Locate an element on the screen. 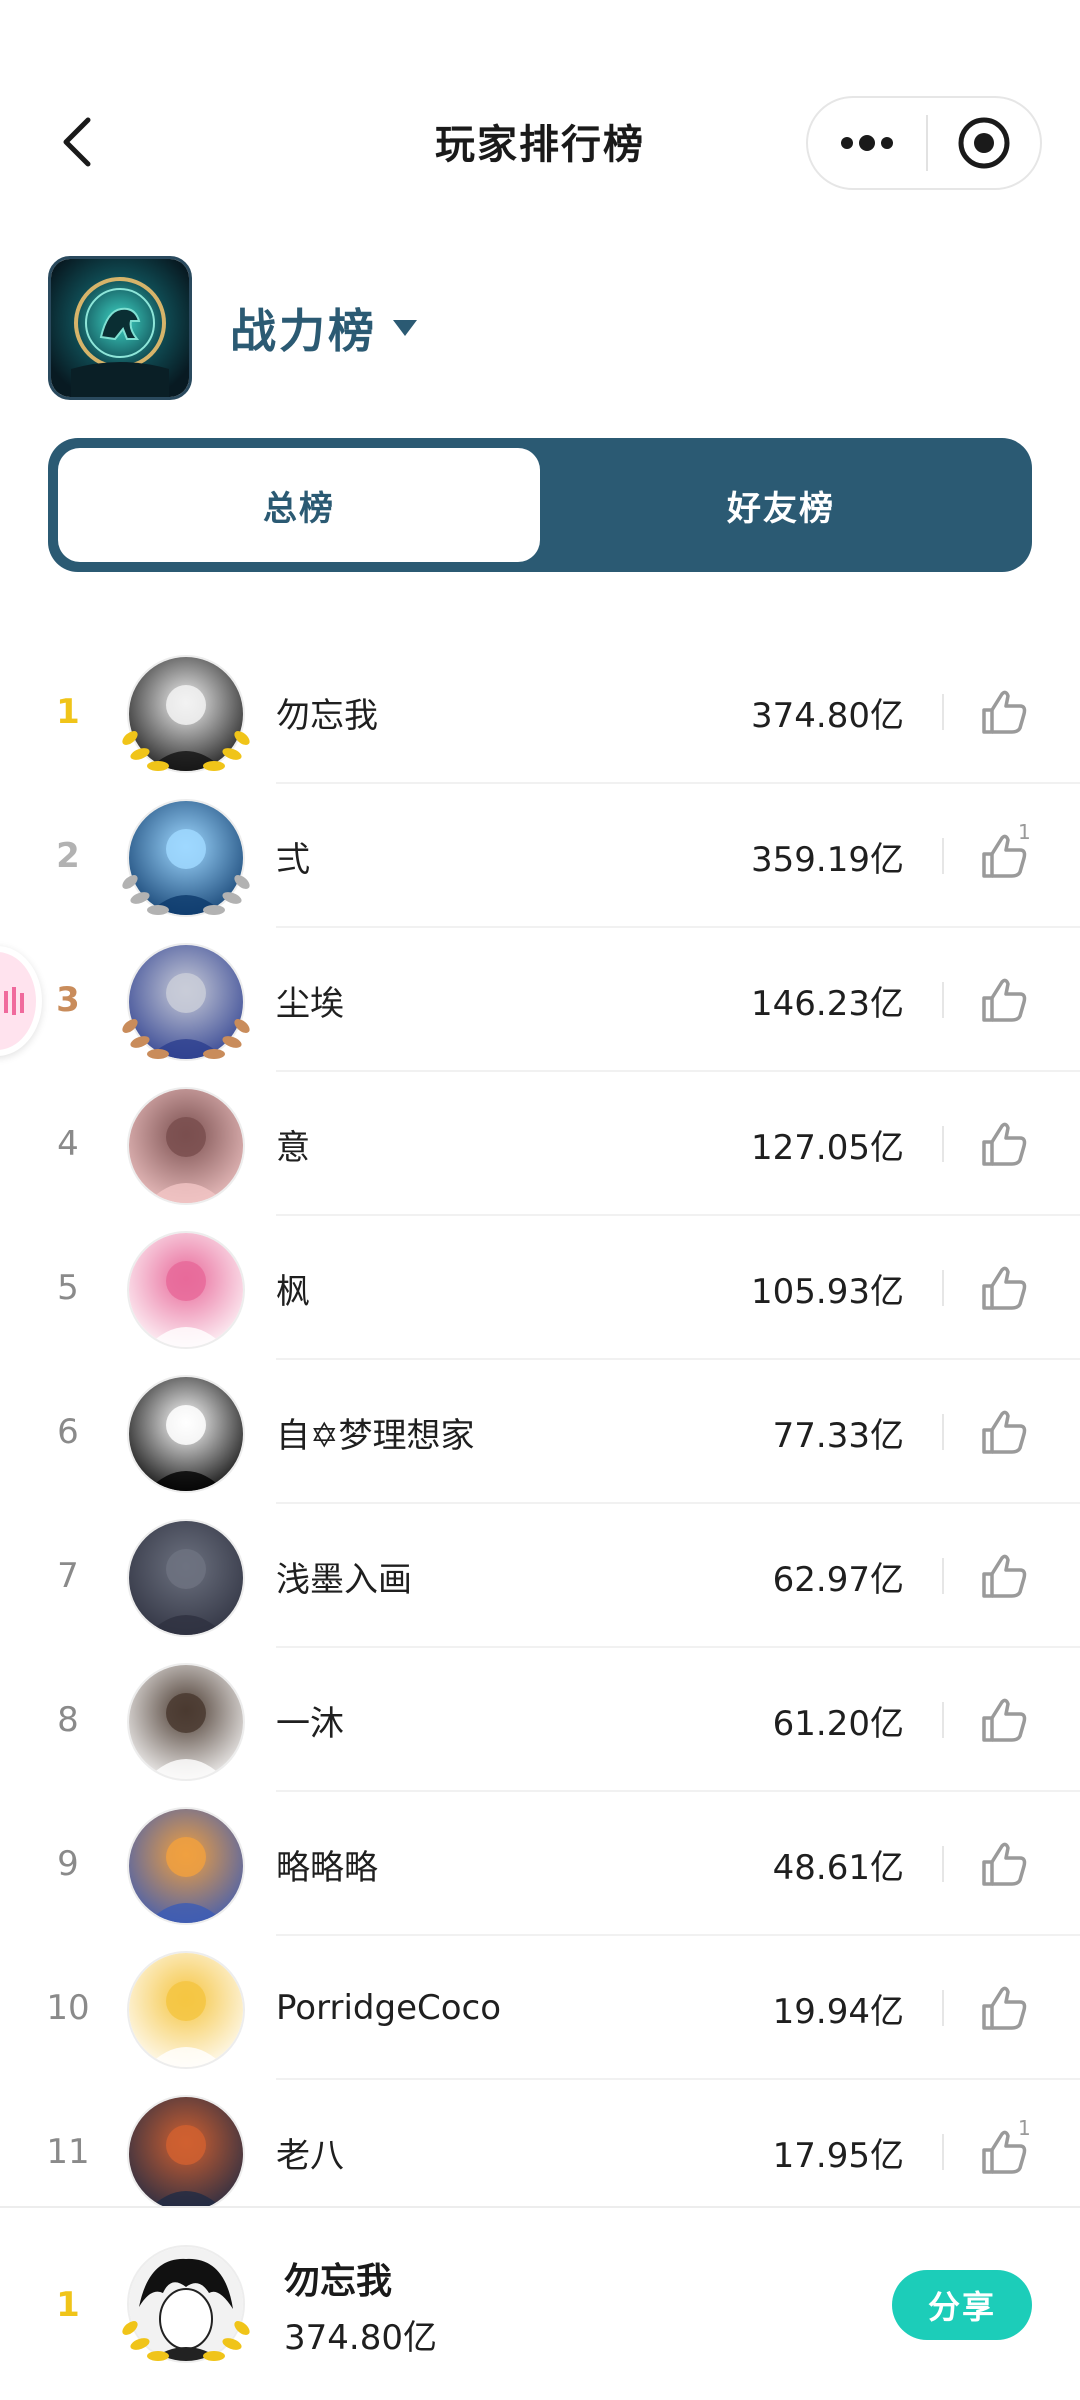 This screenshot has width=1080, height=2400. player-score: 17.95亿 is located at coordinates (838, 2155).